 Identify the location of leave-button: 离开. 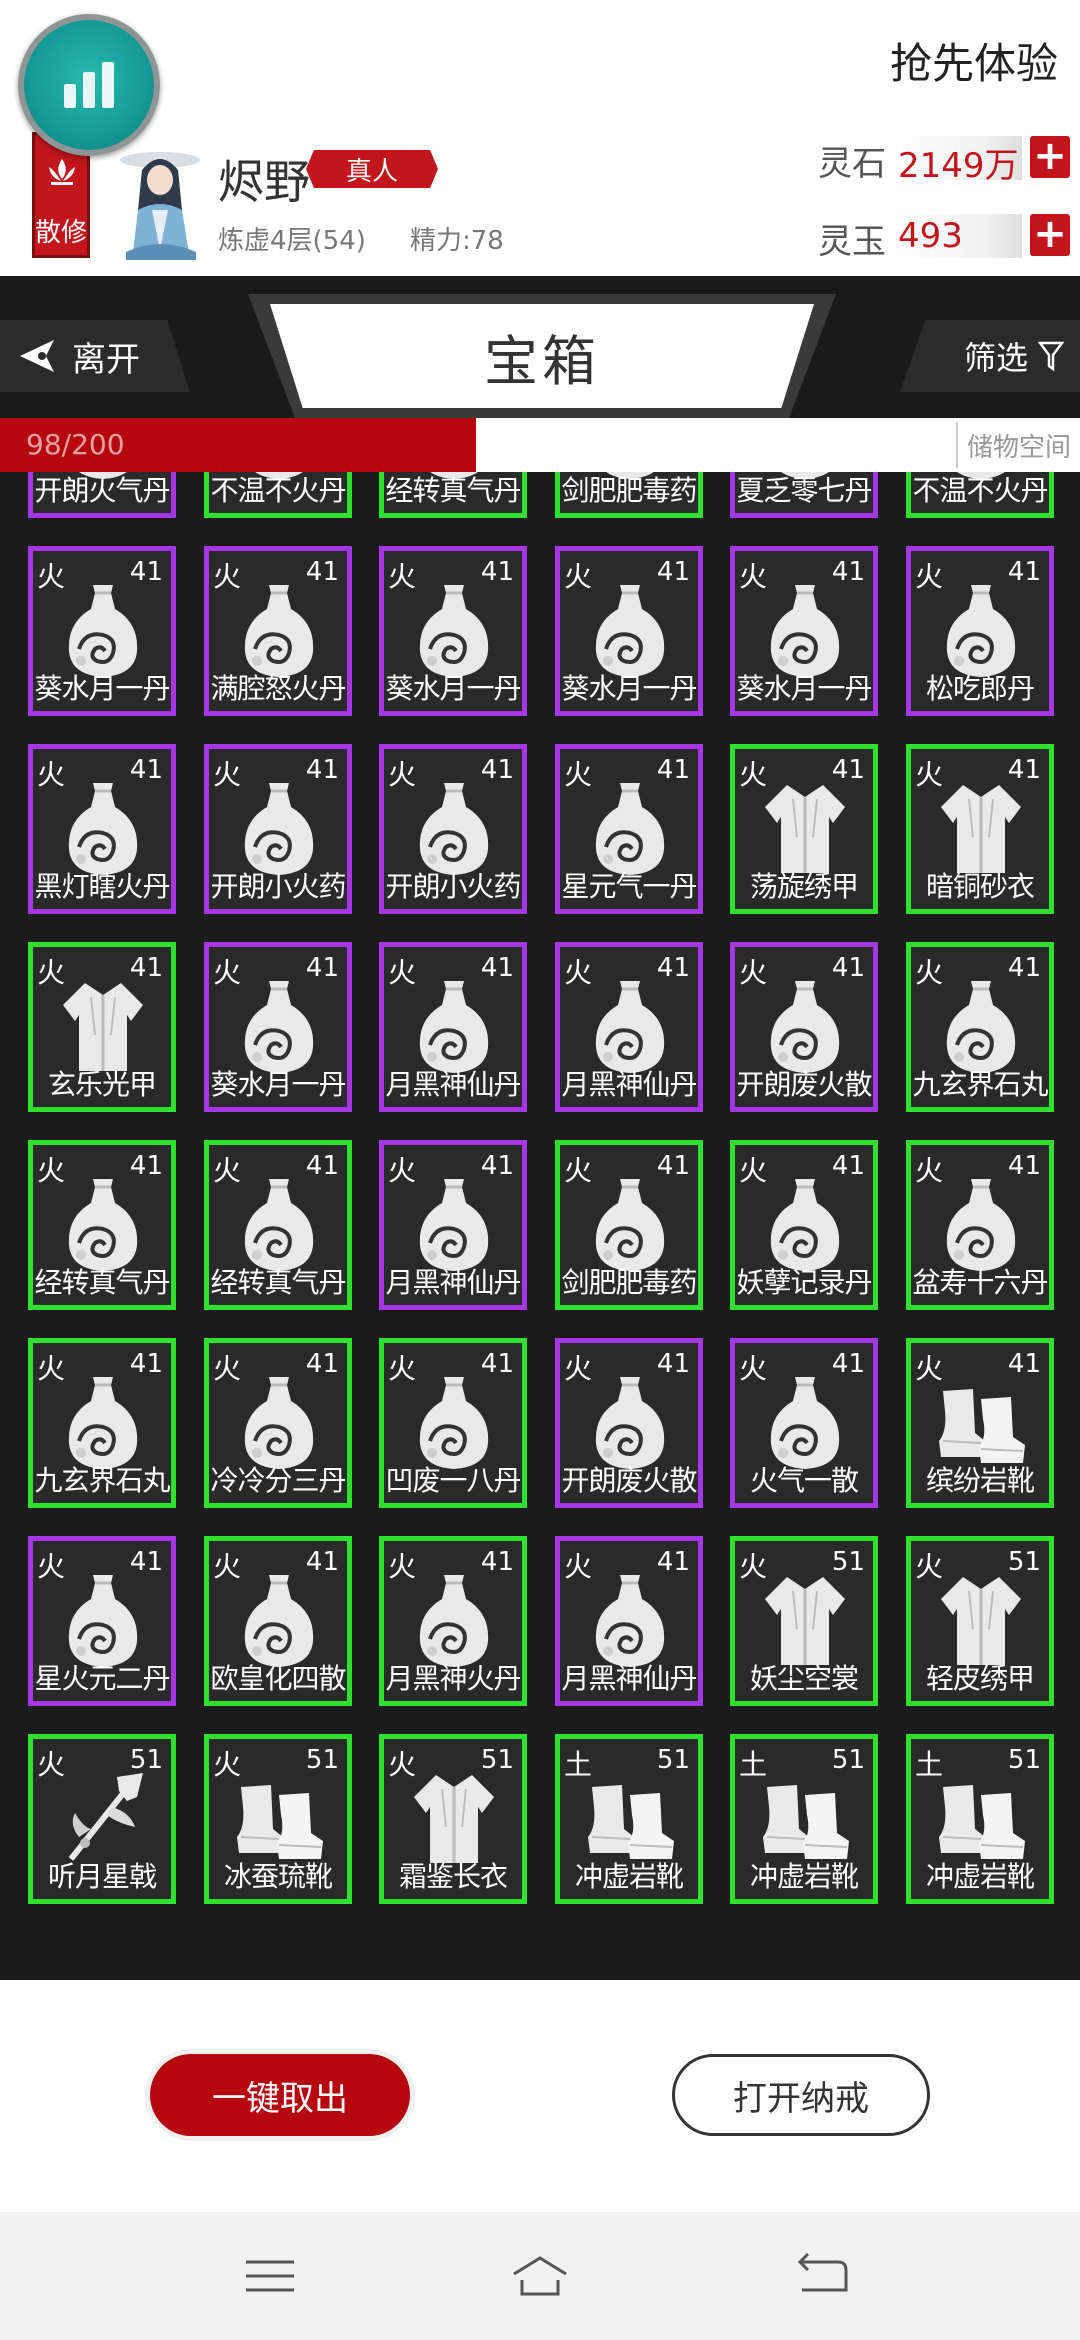
(95, 356).